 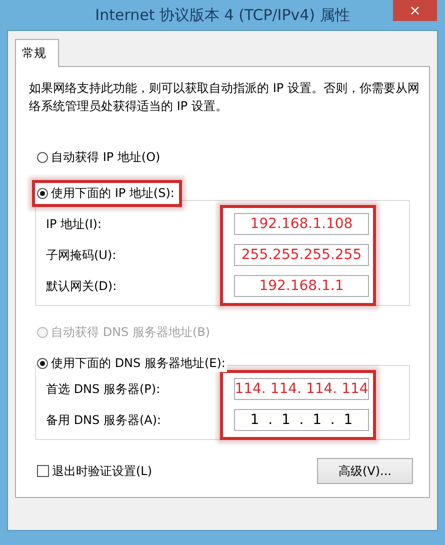 What do you see at coordinates (82, 255) in the screenshot?
I see `field-label: 子网掩码(U):` at bounding box center [82, 255].